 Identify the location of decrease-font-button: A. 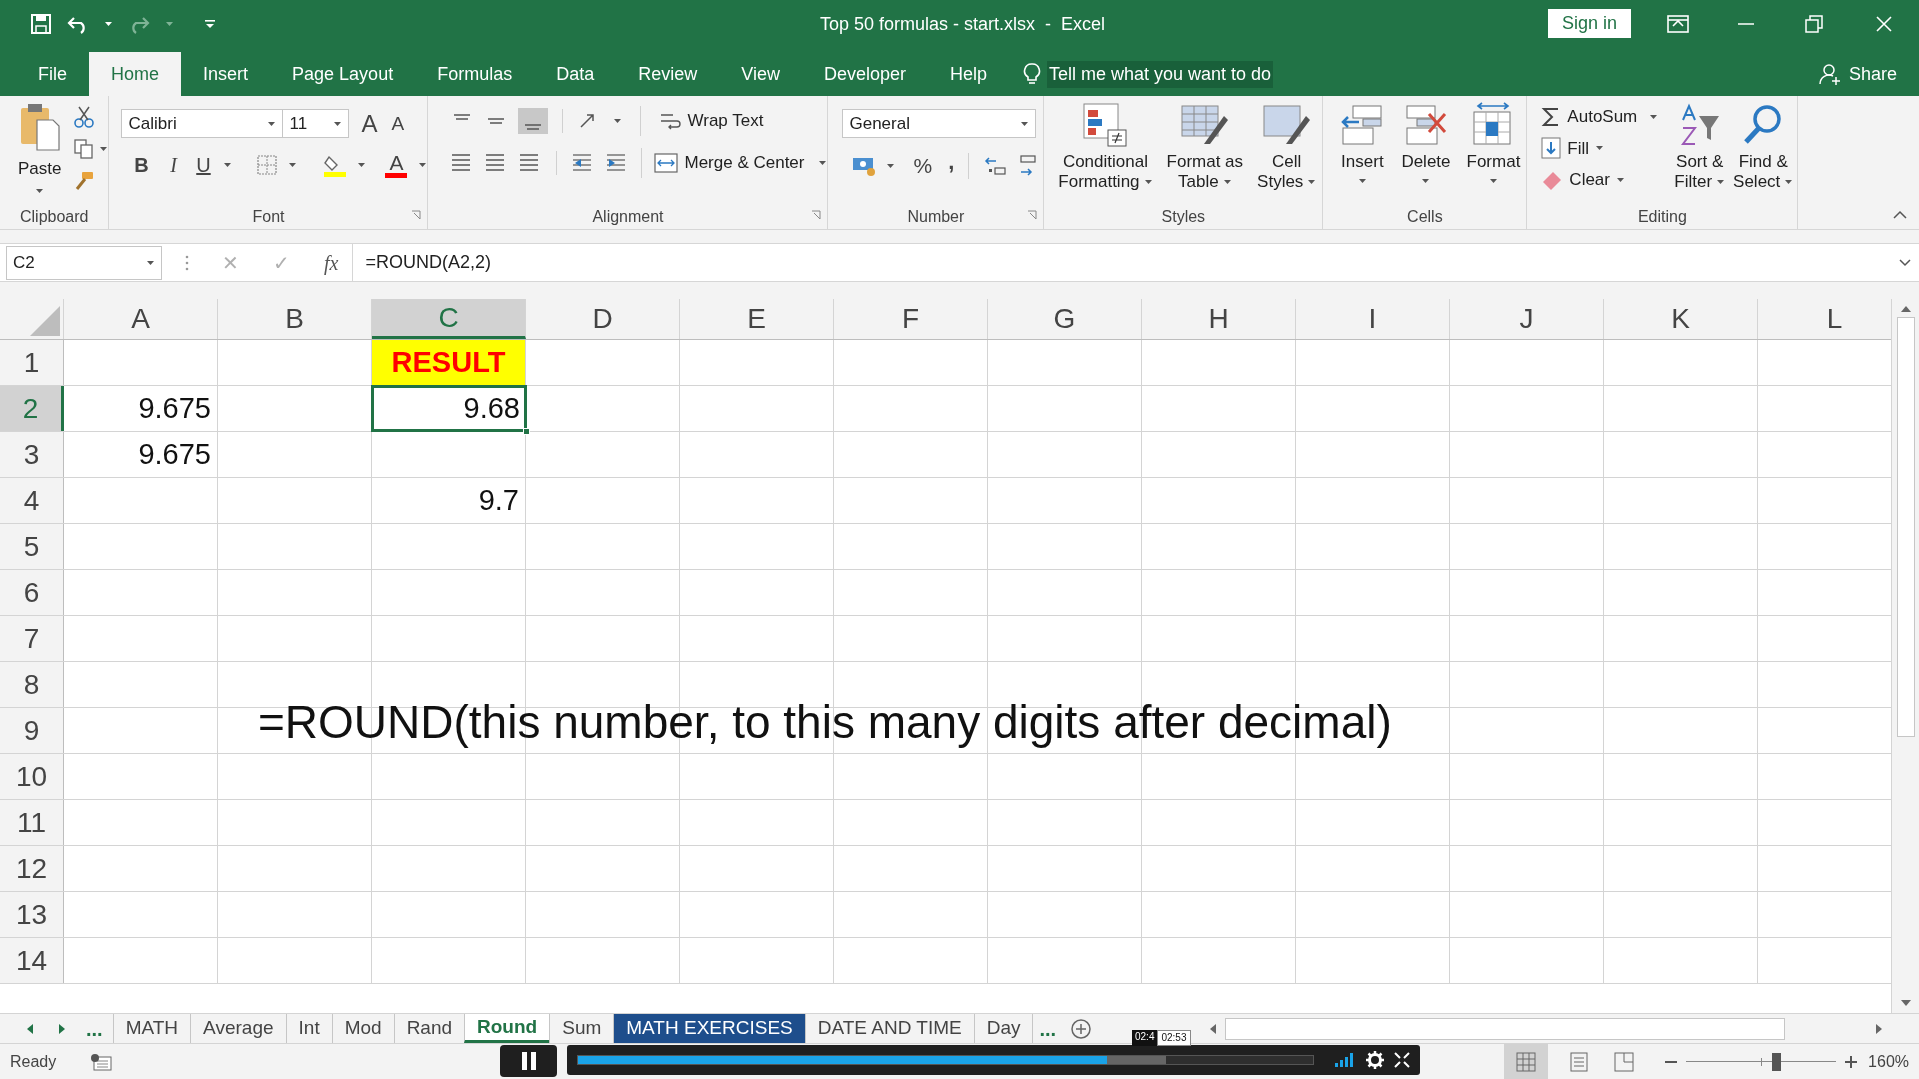
(398, 123).